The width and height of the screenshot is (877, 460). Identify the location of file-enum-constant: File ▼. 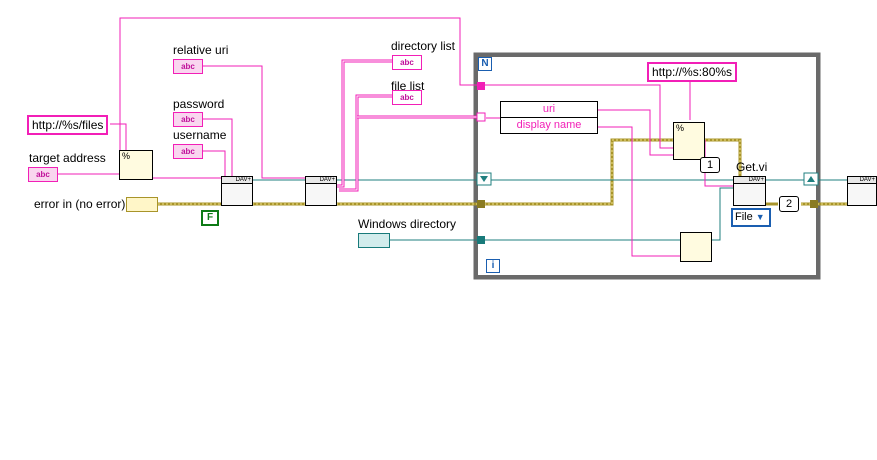
(751, 217).